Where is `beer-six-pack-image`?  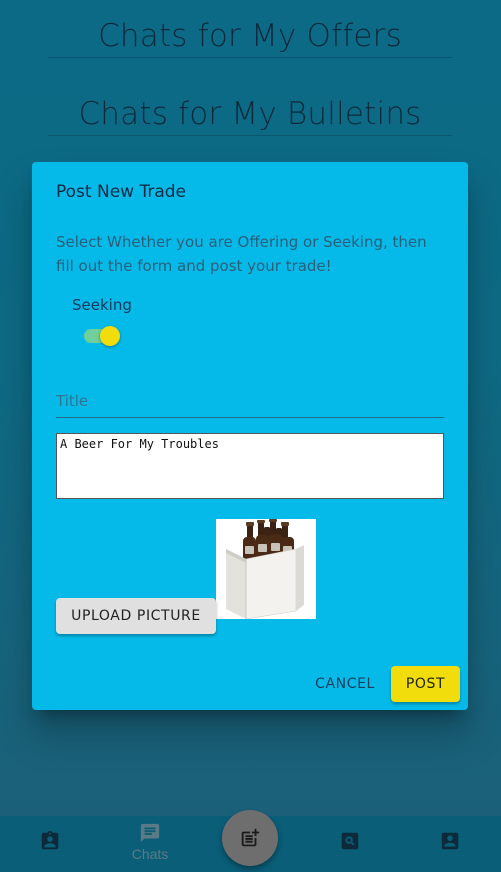 beer-six-pack-image is located at coordinates (265, 569).